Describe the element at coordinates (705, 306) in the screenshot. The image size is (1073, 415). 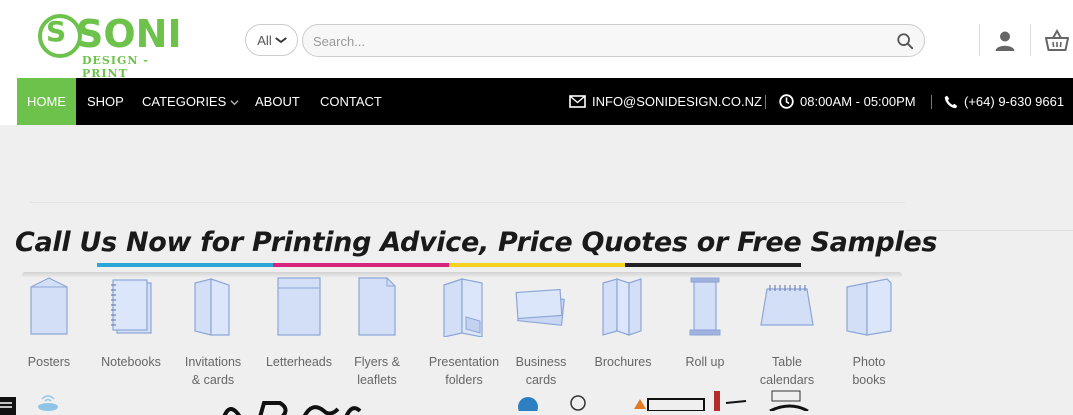
I see `roll-up-banner-icon` at that location.